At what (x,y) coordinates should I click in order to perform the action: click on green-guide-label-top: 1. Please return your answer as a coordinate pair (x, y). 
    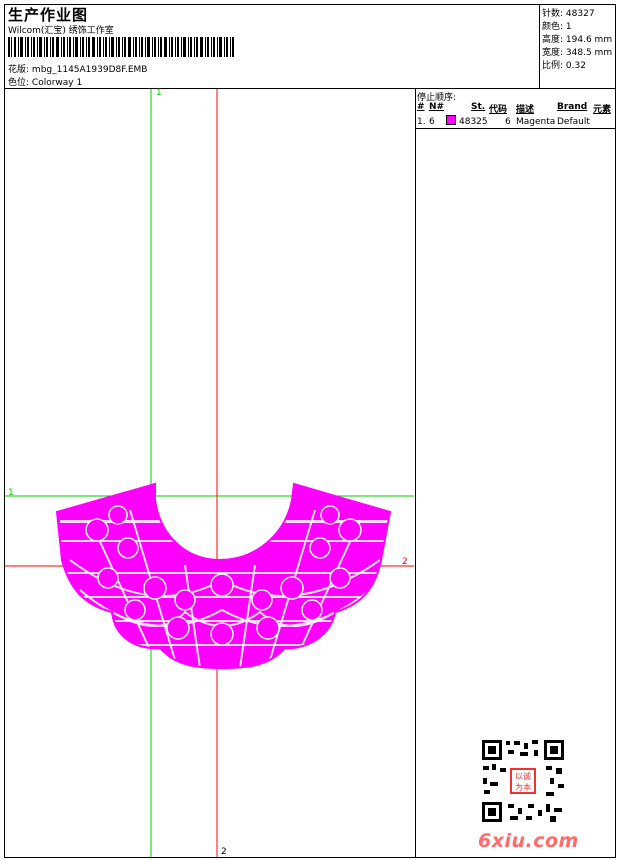
    Looking at the image, I should click on (159, 93).